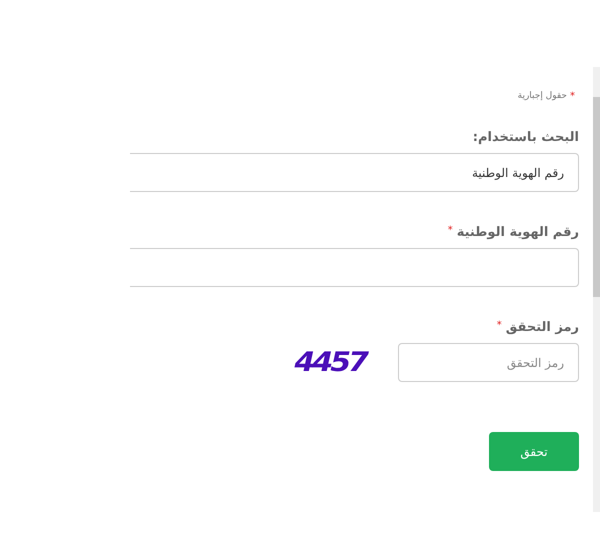 Image resolution: width=600 pixels, height=549 pixels. Describe the element at coordinates (330, 362) in the screenshot. I see `captcha-image: 4457` at that location.